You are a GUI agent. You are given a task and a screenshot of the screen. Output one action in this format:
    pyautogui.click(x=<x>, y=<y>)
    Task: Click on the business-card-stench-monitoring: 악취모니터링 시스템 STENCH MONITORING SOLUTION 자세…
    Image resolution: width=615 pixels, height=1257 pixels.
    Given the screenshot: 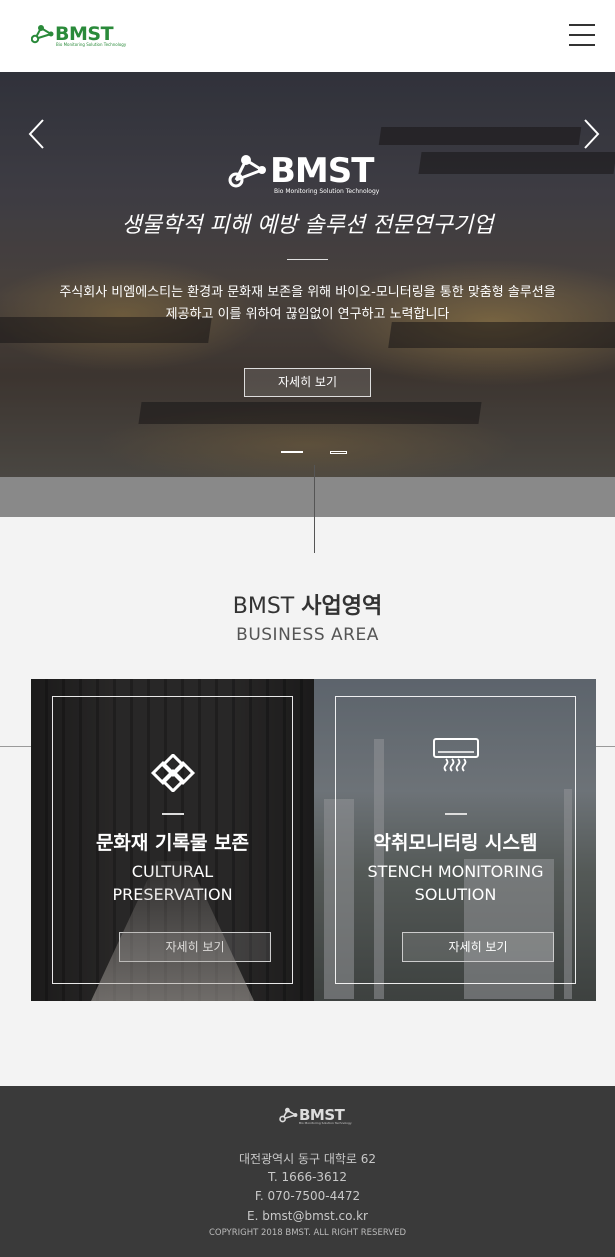 What is the action you would take?
    pyautogui.click(x=455, y=840)
    